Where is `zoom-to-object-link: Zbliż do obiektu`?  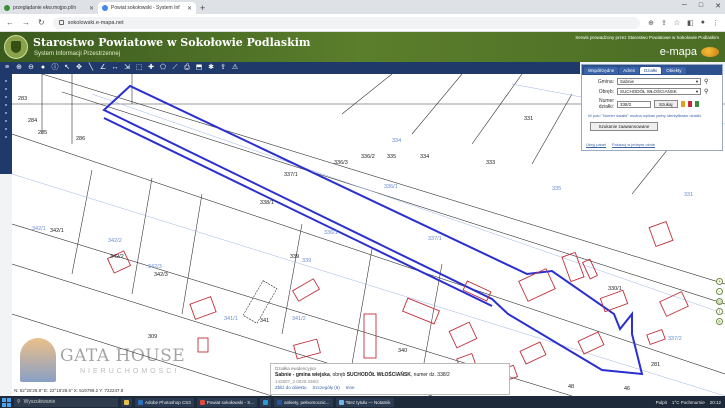
zoom-to-object-link: Zbliż do obiektu is located at coordinates (291, 387).